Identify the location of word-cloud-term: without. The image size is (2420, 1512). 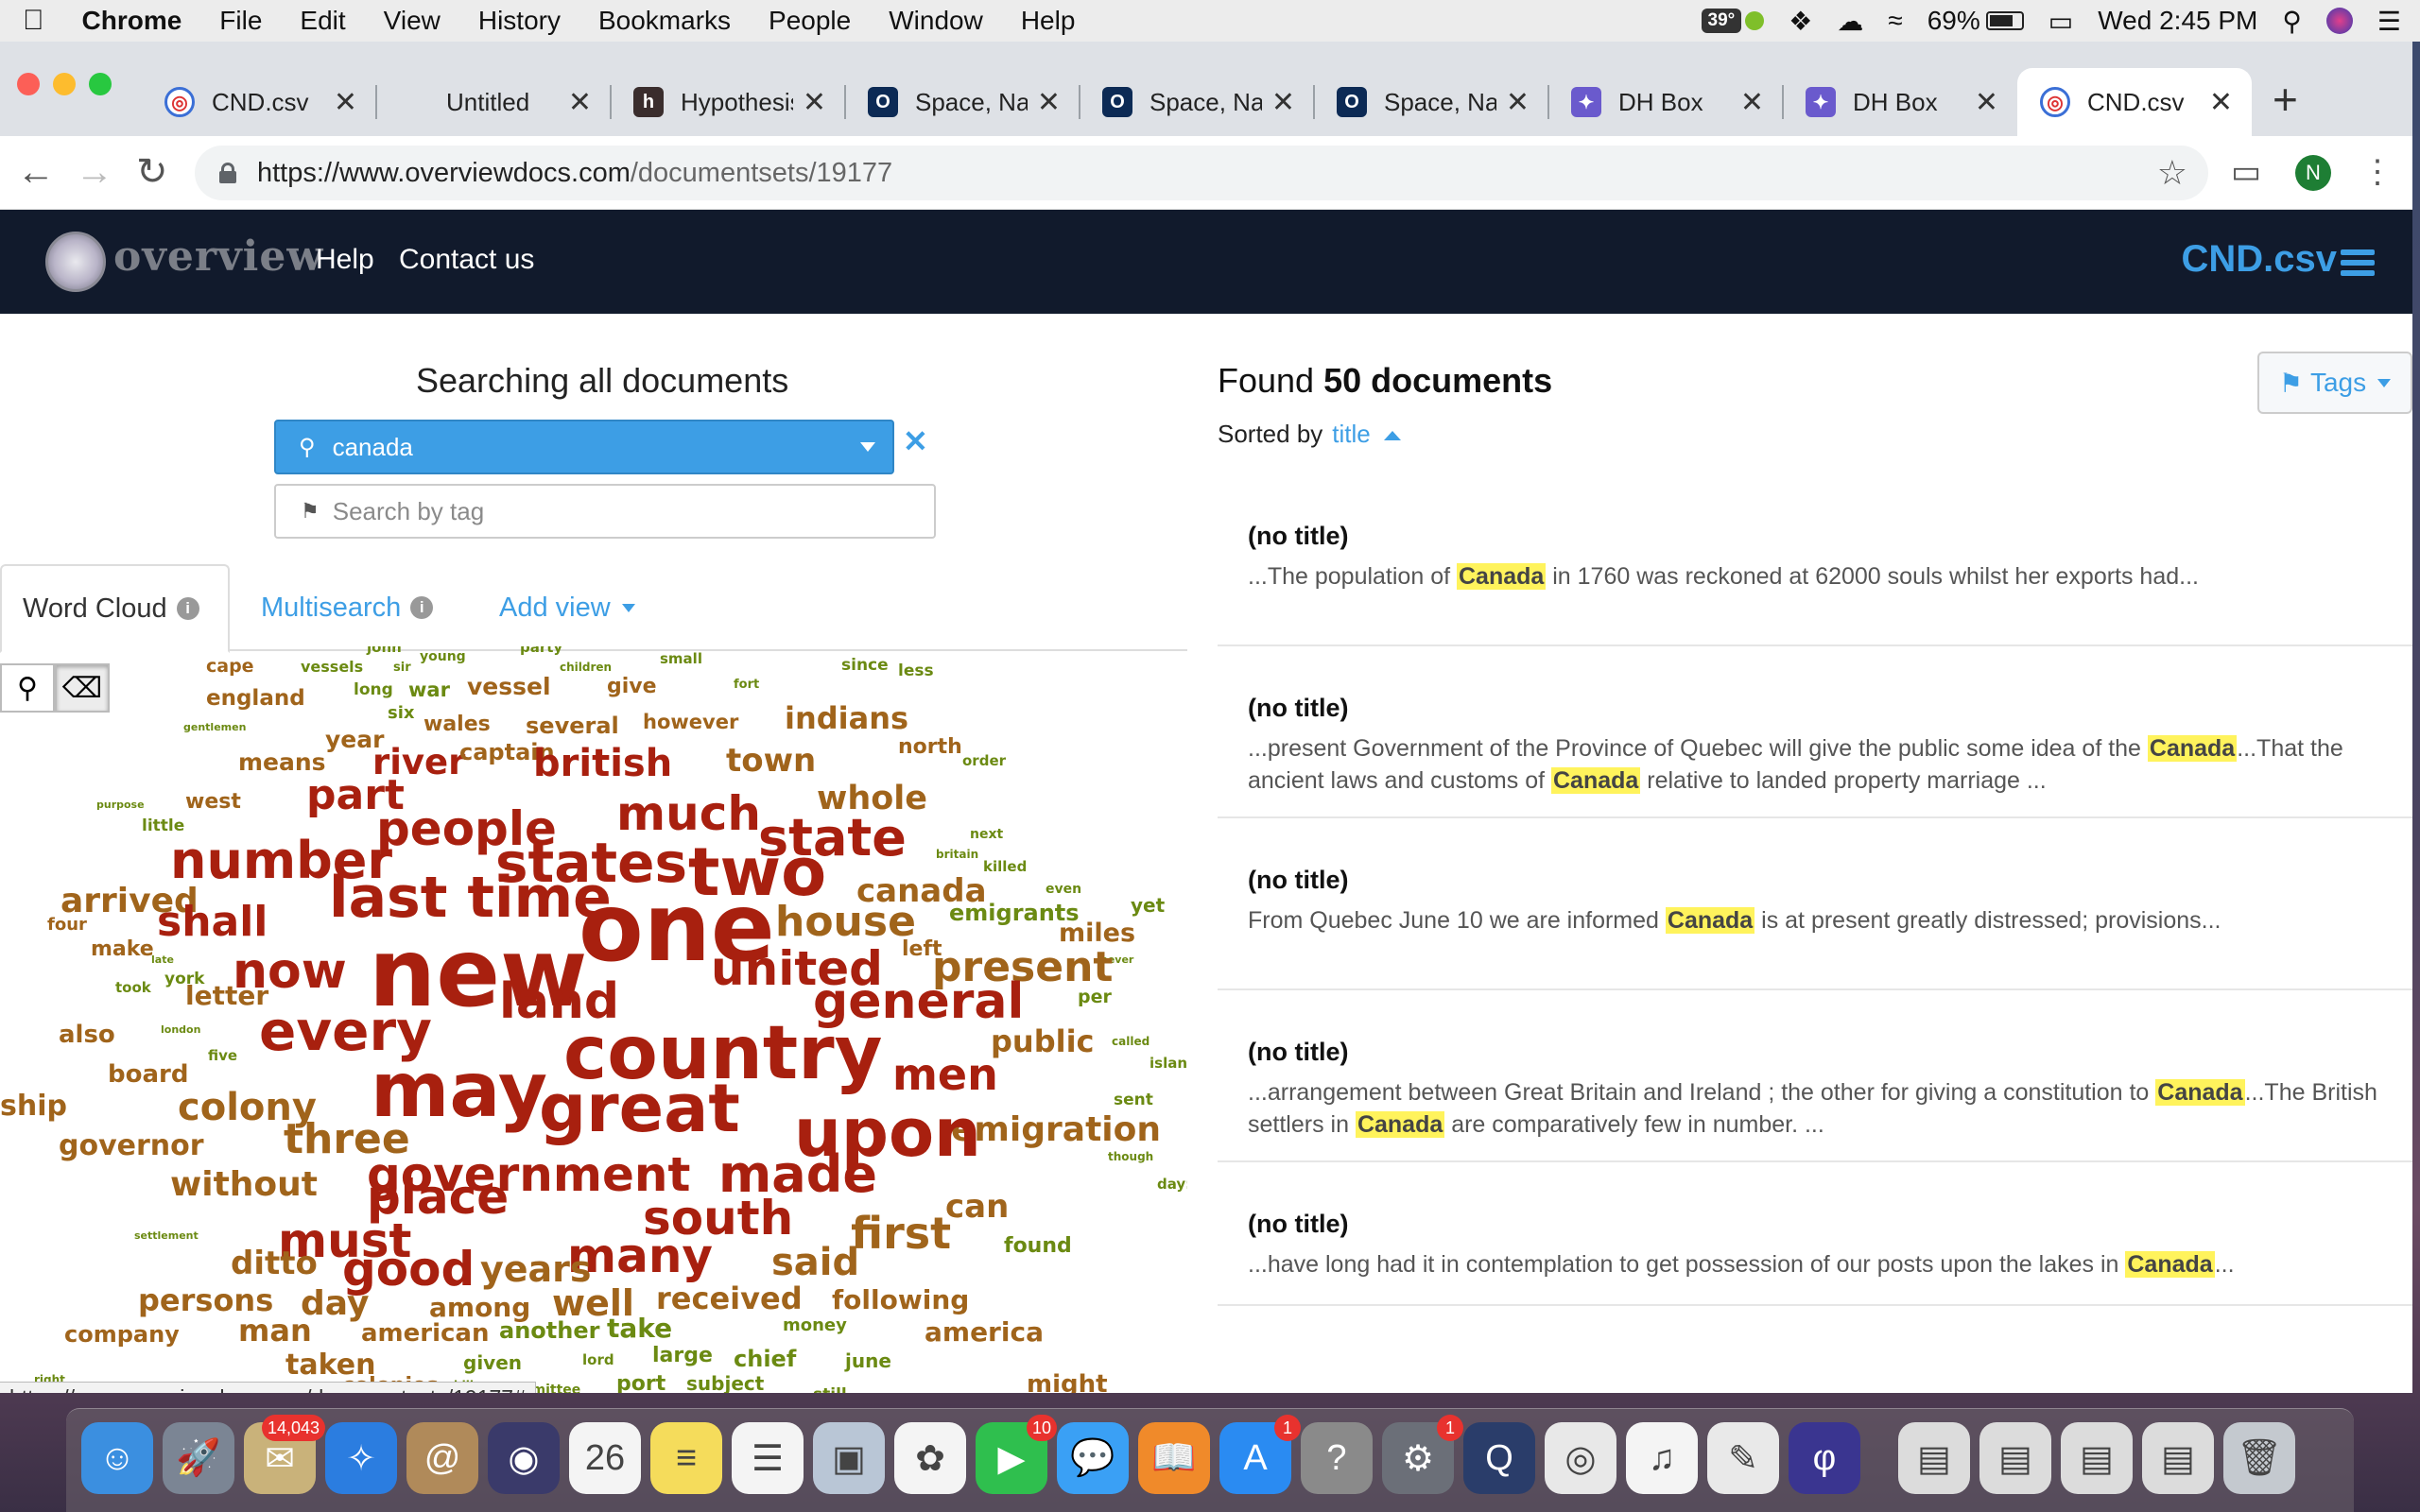
(244, 1185).